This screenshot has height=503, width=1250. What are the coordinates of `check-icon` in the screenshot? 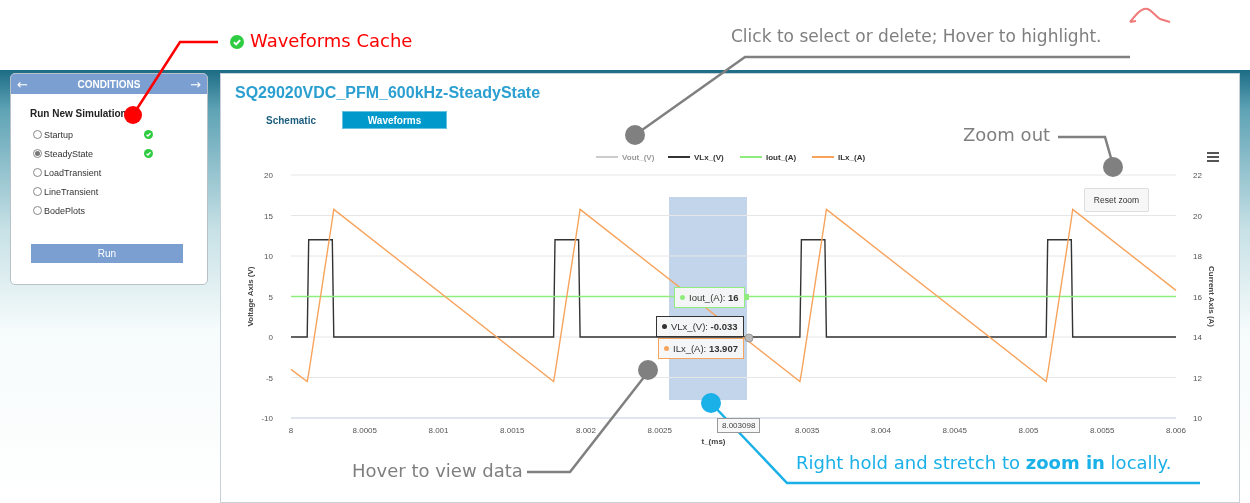 It's located at (237, 42).